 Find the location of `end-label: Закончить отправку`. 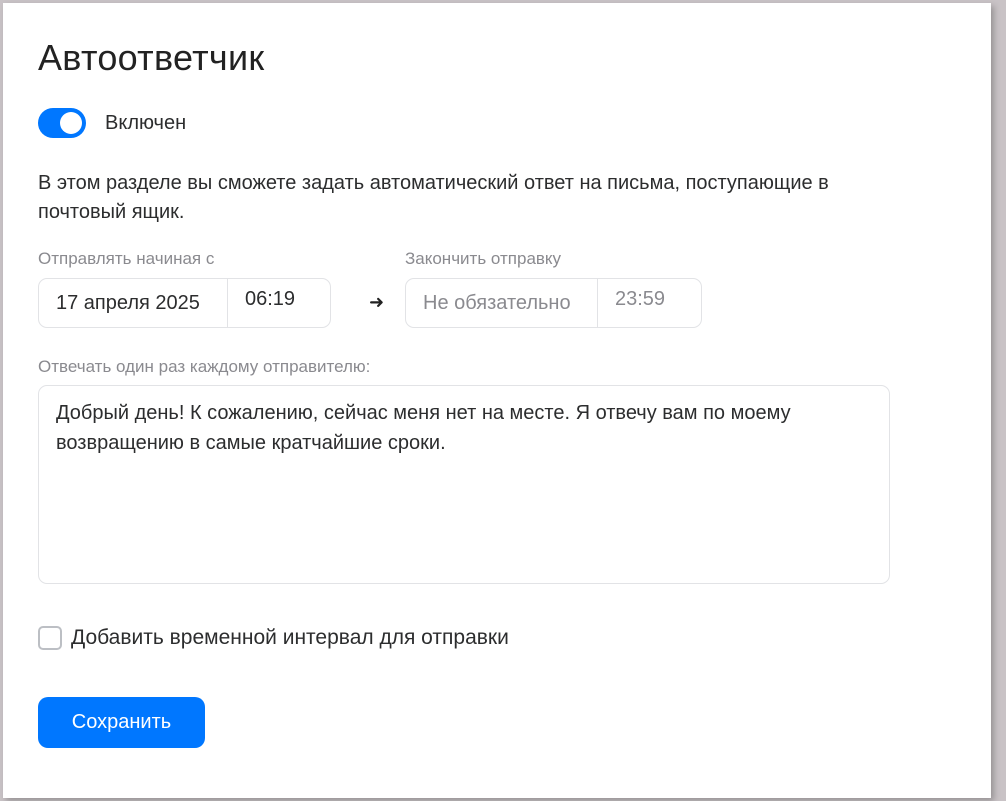

end-label: Закончить отправку is located at coordinates (483, 258).